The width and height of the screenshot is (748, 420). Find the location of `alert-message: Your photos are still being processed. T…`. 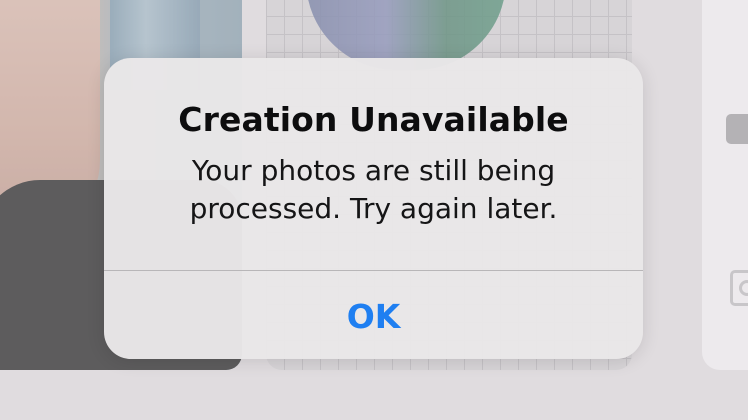

alert-message: Your photos are still being processed. T… is located at coordinates (373, 189).